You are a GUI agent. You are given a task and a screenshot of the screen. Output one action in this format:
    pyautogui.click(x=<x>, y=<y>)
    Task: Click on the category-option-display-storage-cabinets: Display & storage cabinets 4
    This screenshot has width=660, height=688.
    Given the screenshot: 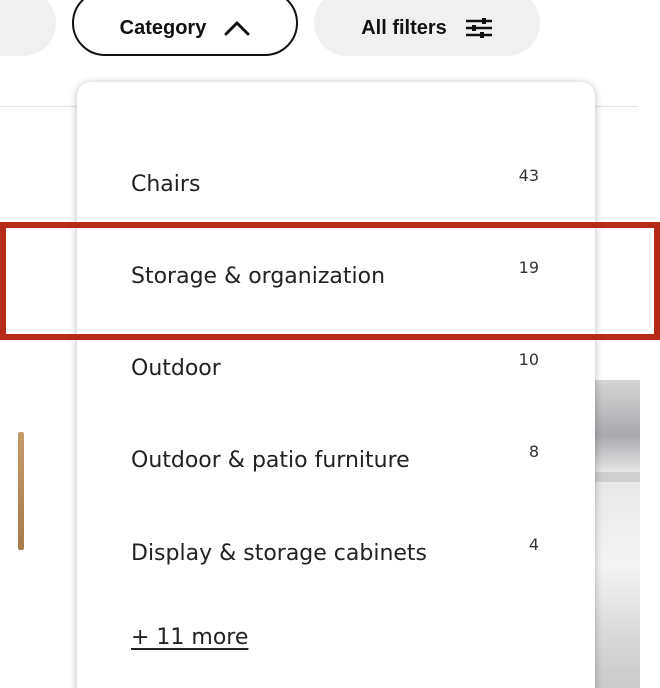 What is the action you would take?
    pyautogui.click(x=335, y=553)
    